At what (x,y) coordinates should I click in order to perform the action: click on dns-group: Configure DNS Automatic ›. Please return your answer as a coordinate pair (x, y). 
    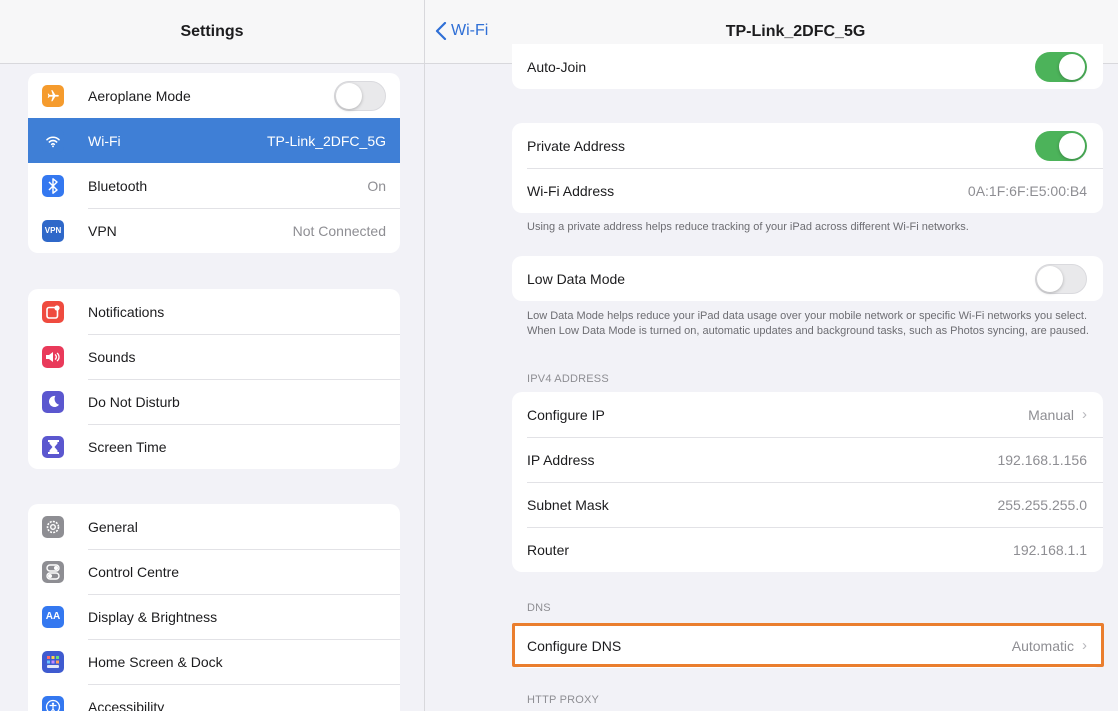
    Looking at the image, I should click on (807, 645).